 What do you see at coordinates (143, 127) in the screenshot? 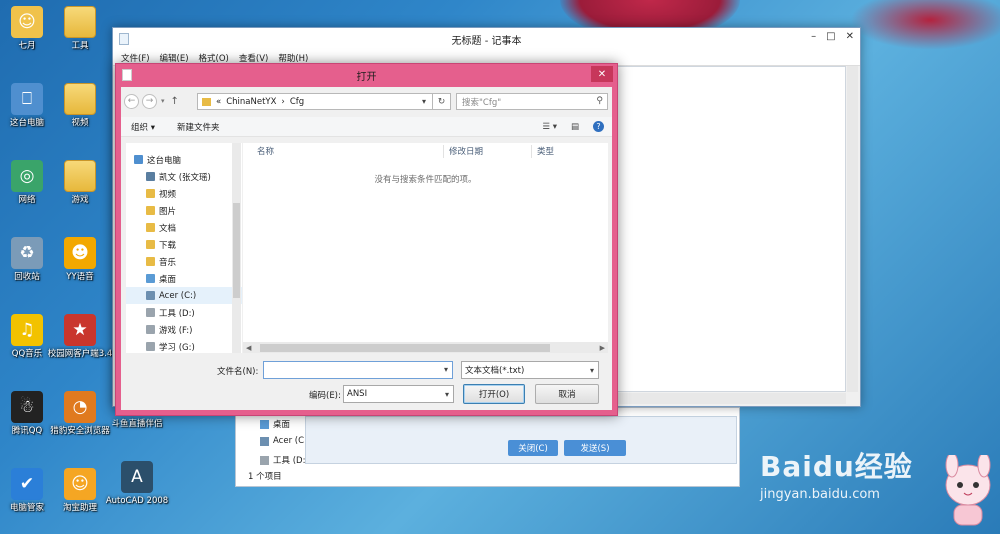
I see `organize-button: 组织 ▾` at bounding box center [143, 127].